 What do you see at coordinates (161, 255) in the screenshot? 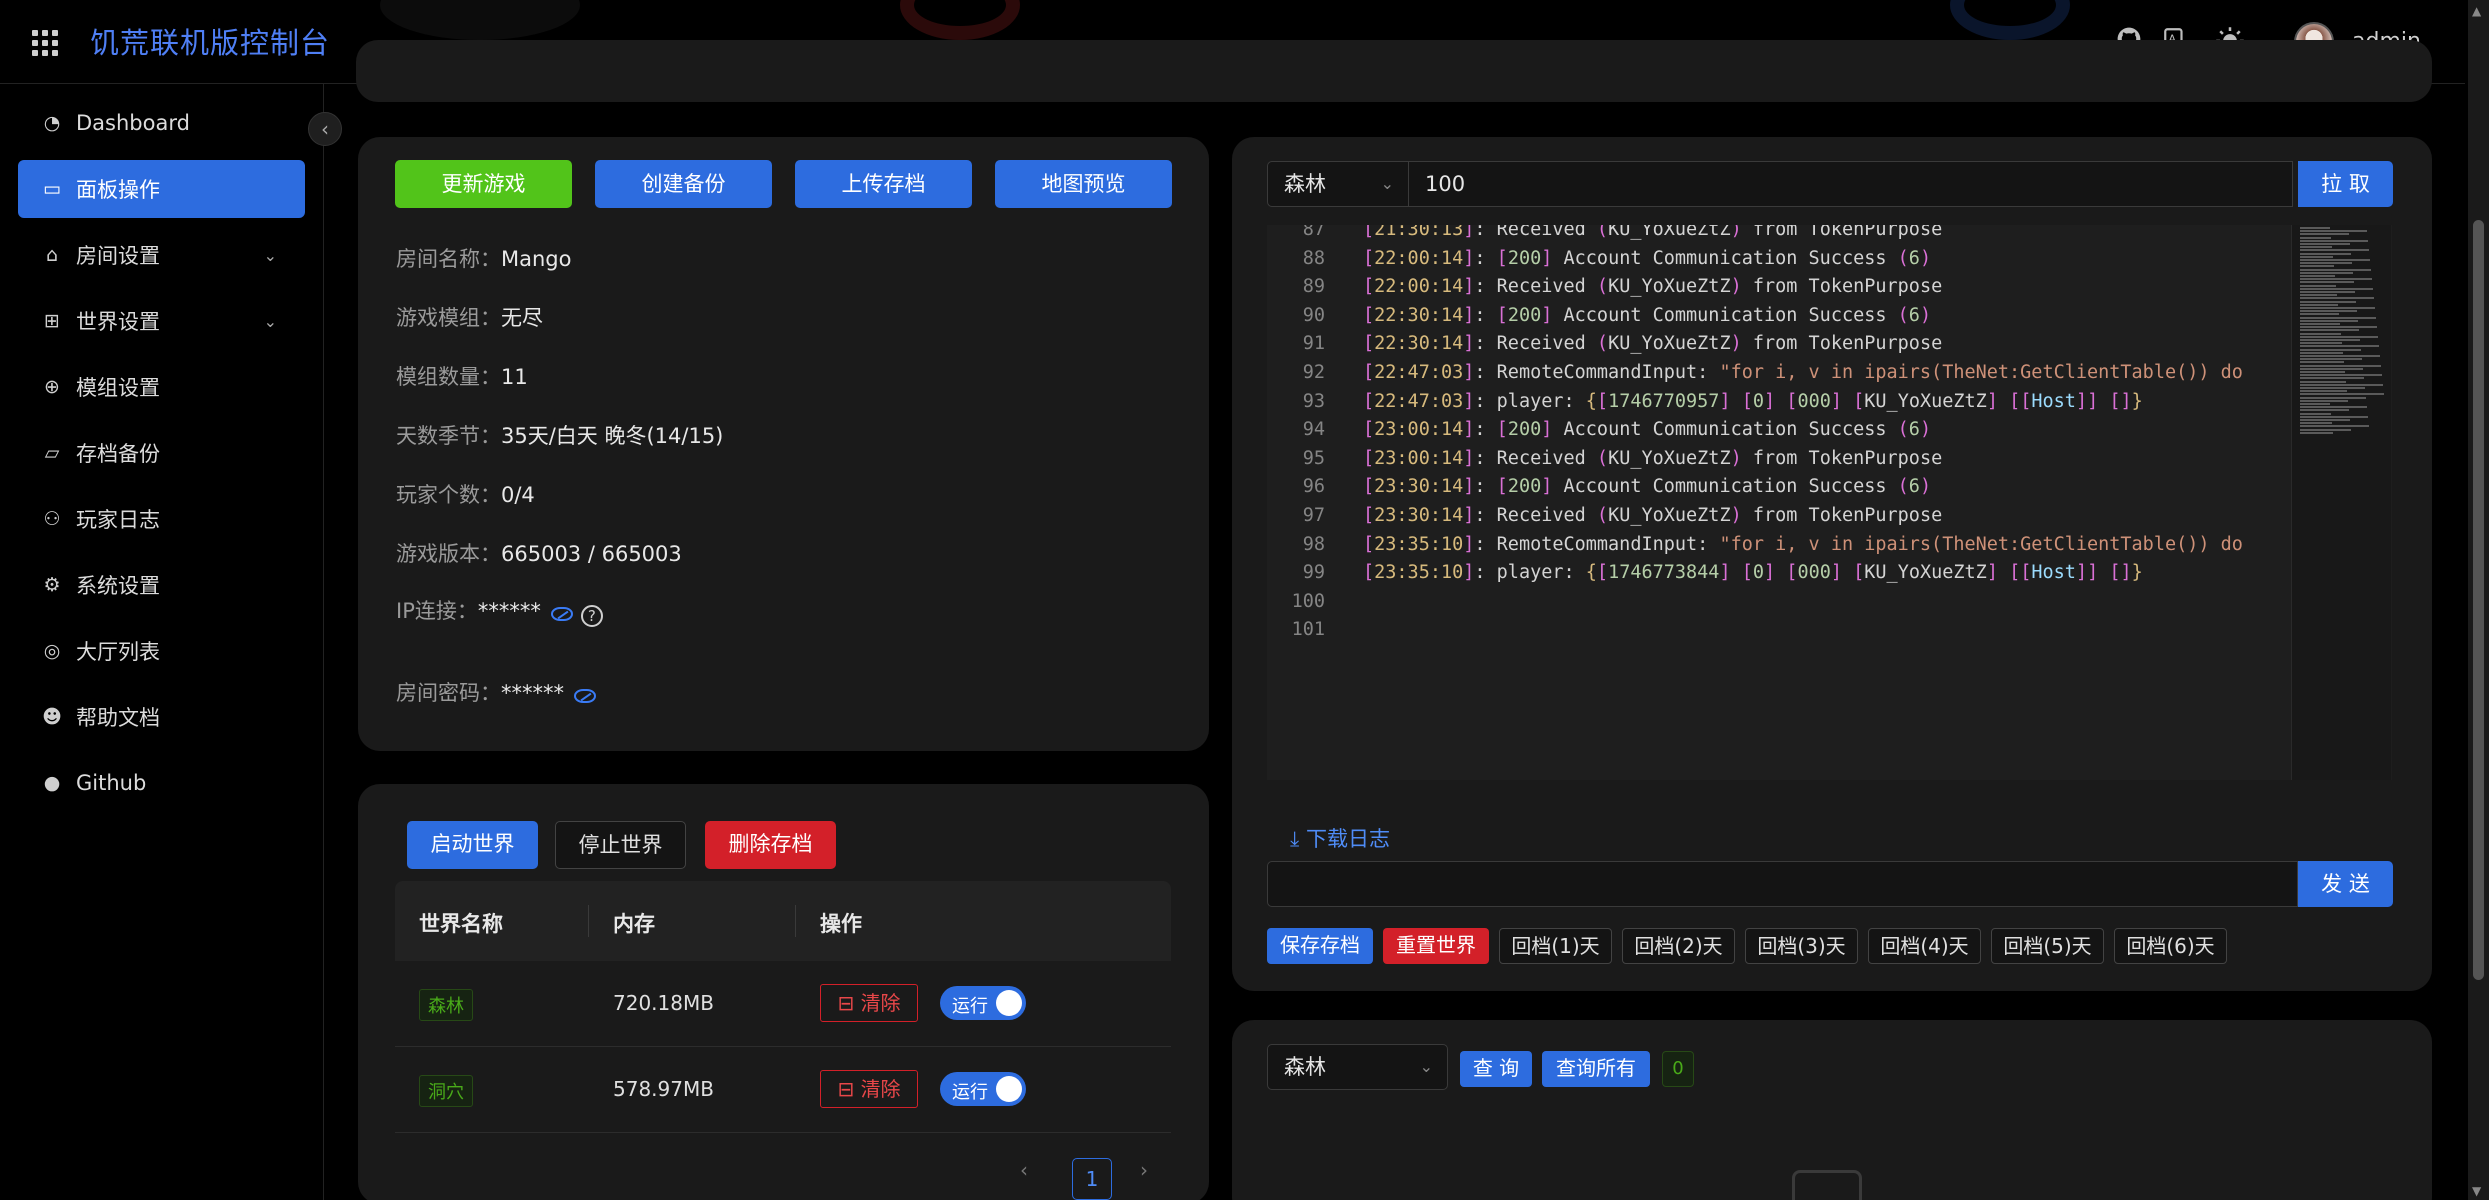
I see `sidebar-item-2: ⌂ 房间设置 ⌄` at bounding box center [161, 255].